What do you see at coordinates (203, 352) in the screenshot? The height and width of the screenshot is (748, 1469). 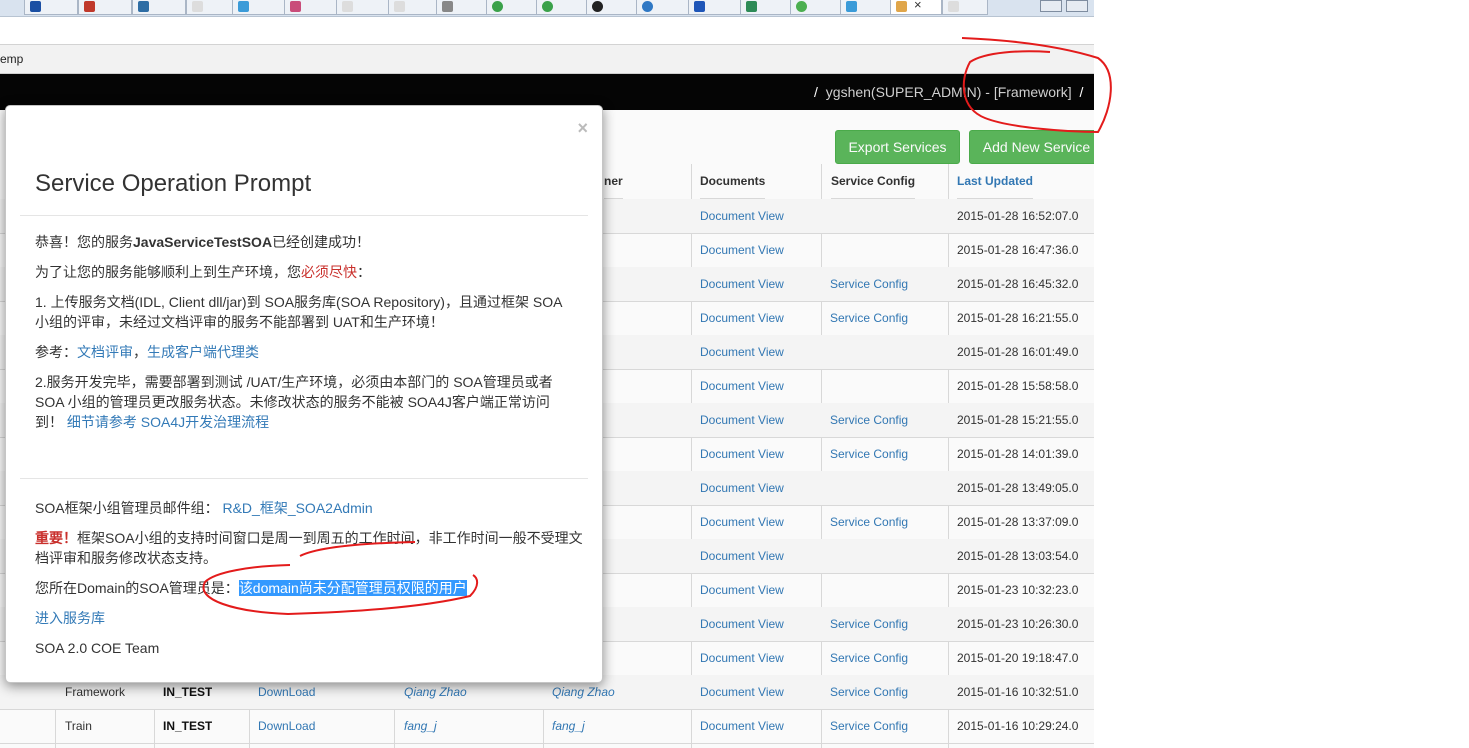 I see `generate-proxy-link: 生成客户端代理类` at bounding box center [203, 352].